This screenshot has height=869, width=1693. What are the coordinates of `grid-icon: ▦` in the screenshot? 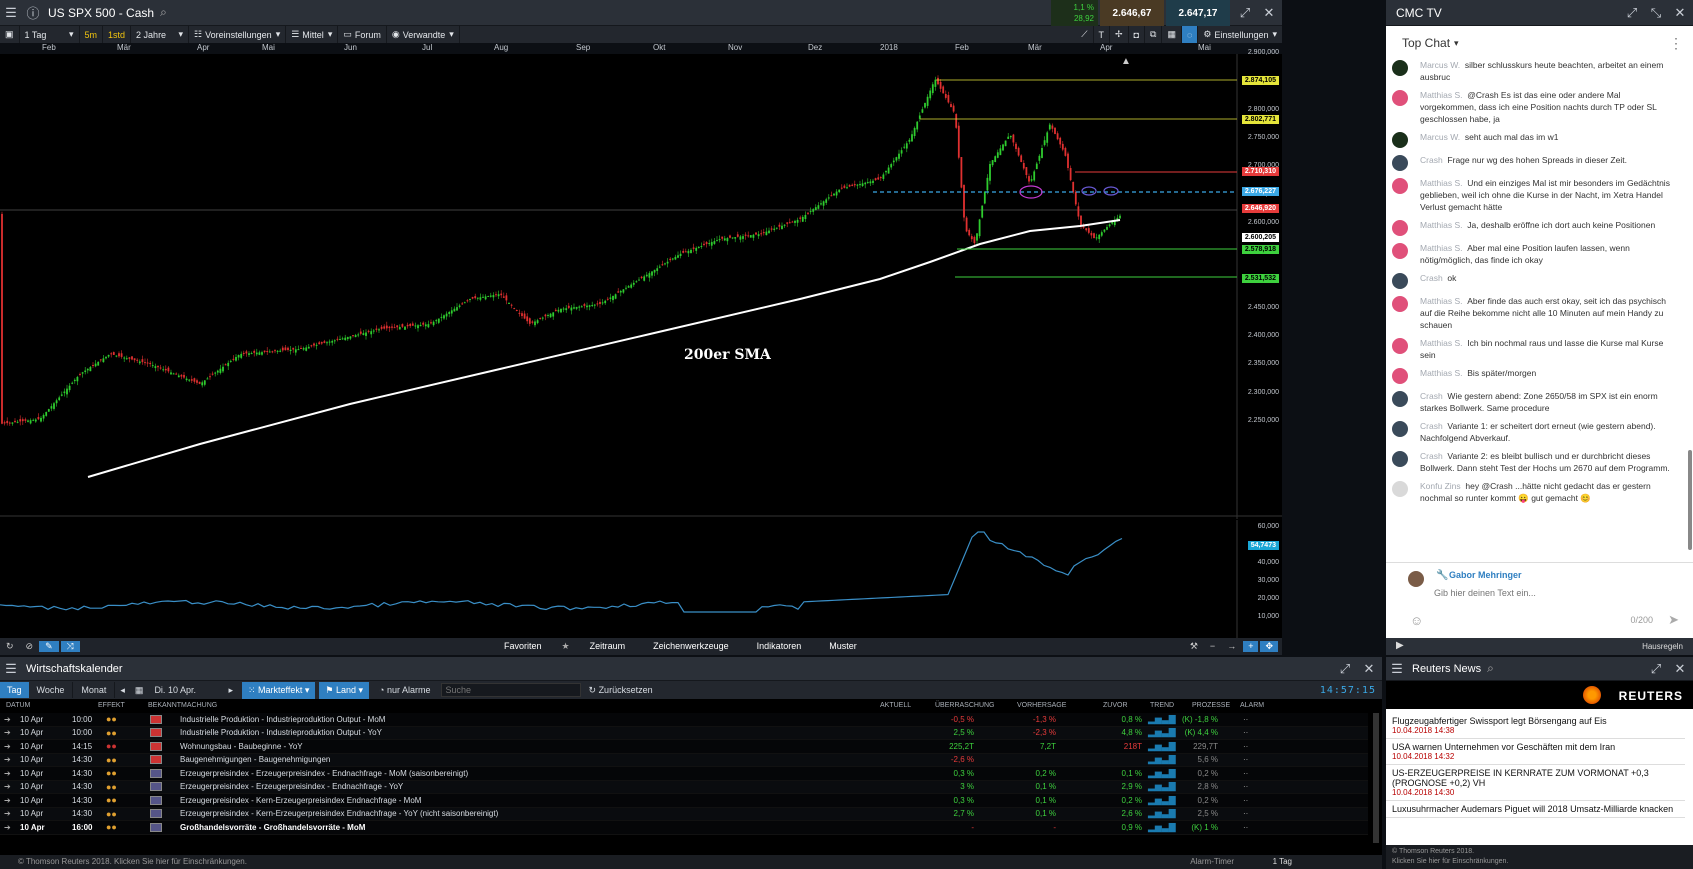 It's located at (1172, 34).